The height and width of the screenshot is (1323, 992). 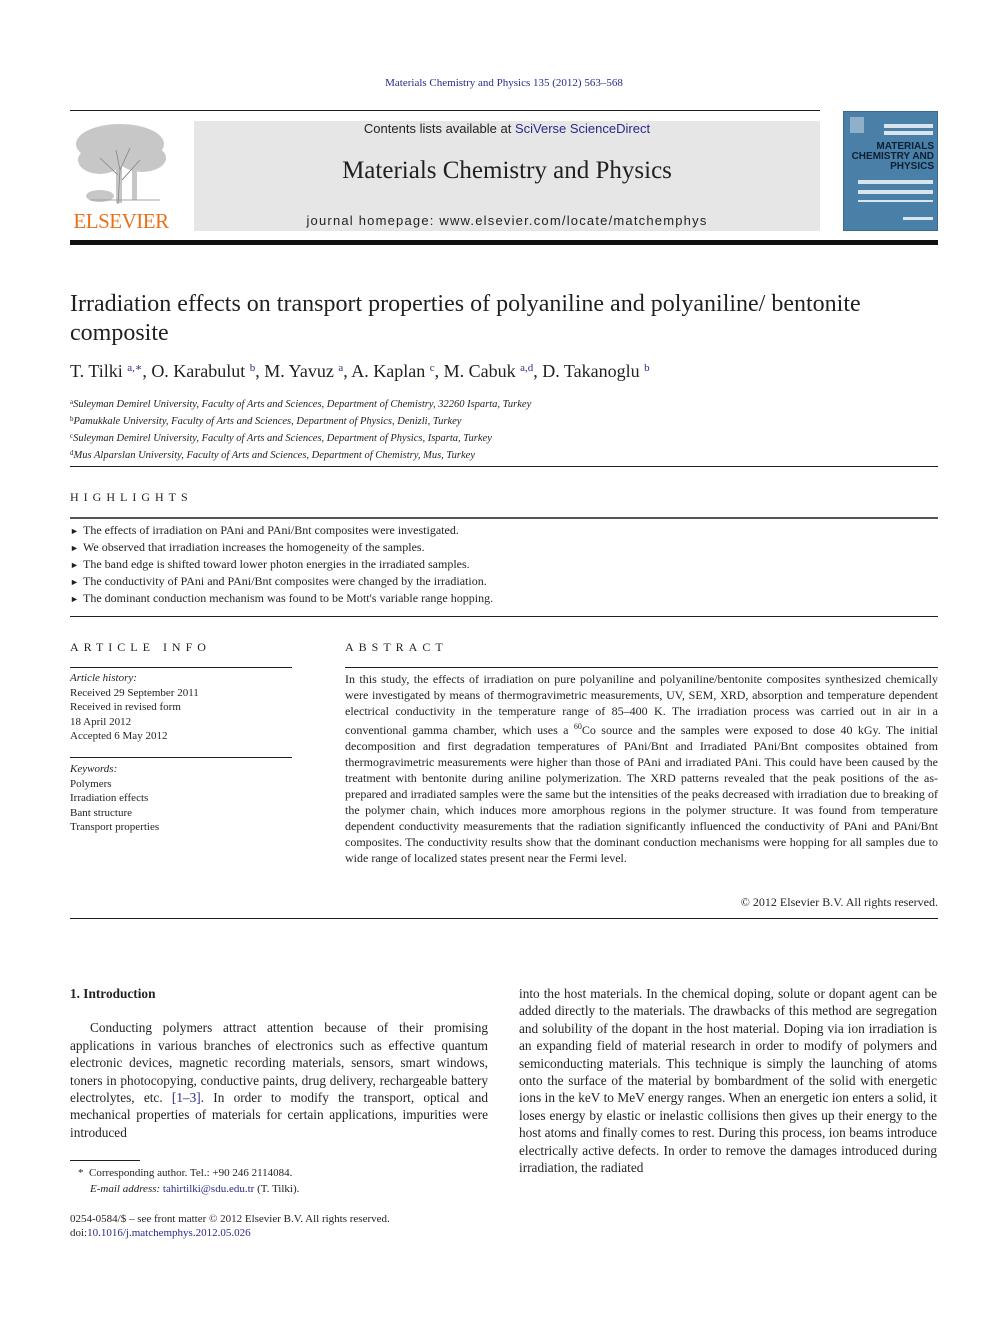 I want to click on author-affil-mark: a, so click(x=340, y=368).